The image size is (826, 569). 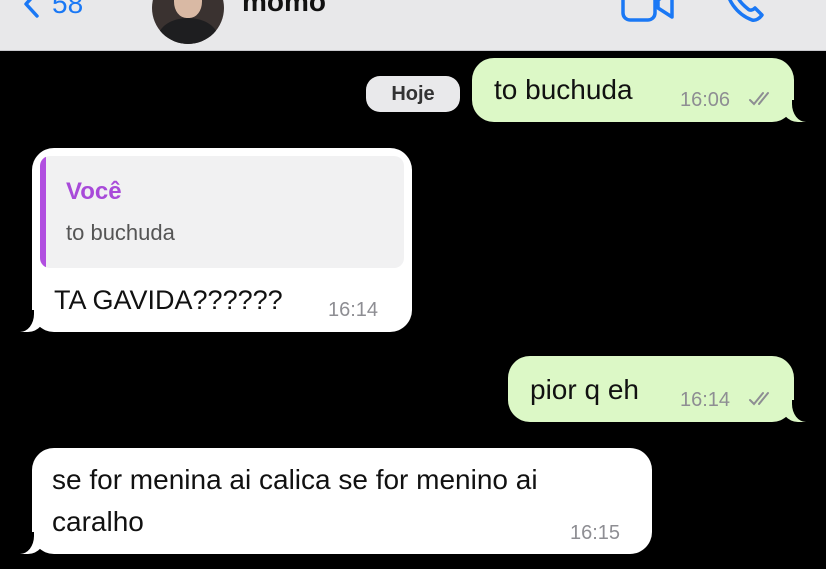 What do you see at coordinates (705, 100) in the screenshot?
I see `message-time: 16:06` at bounding box center [705, 100].